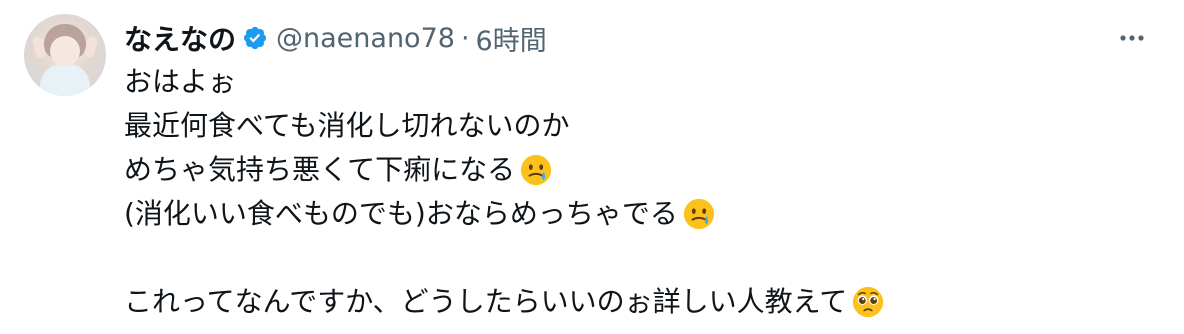  I want to click on tweet-line: これってなんですか、どうしたらいいのぉ詳しい人教えて, so click(644, 302).